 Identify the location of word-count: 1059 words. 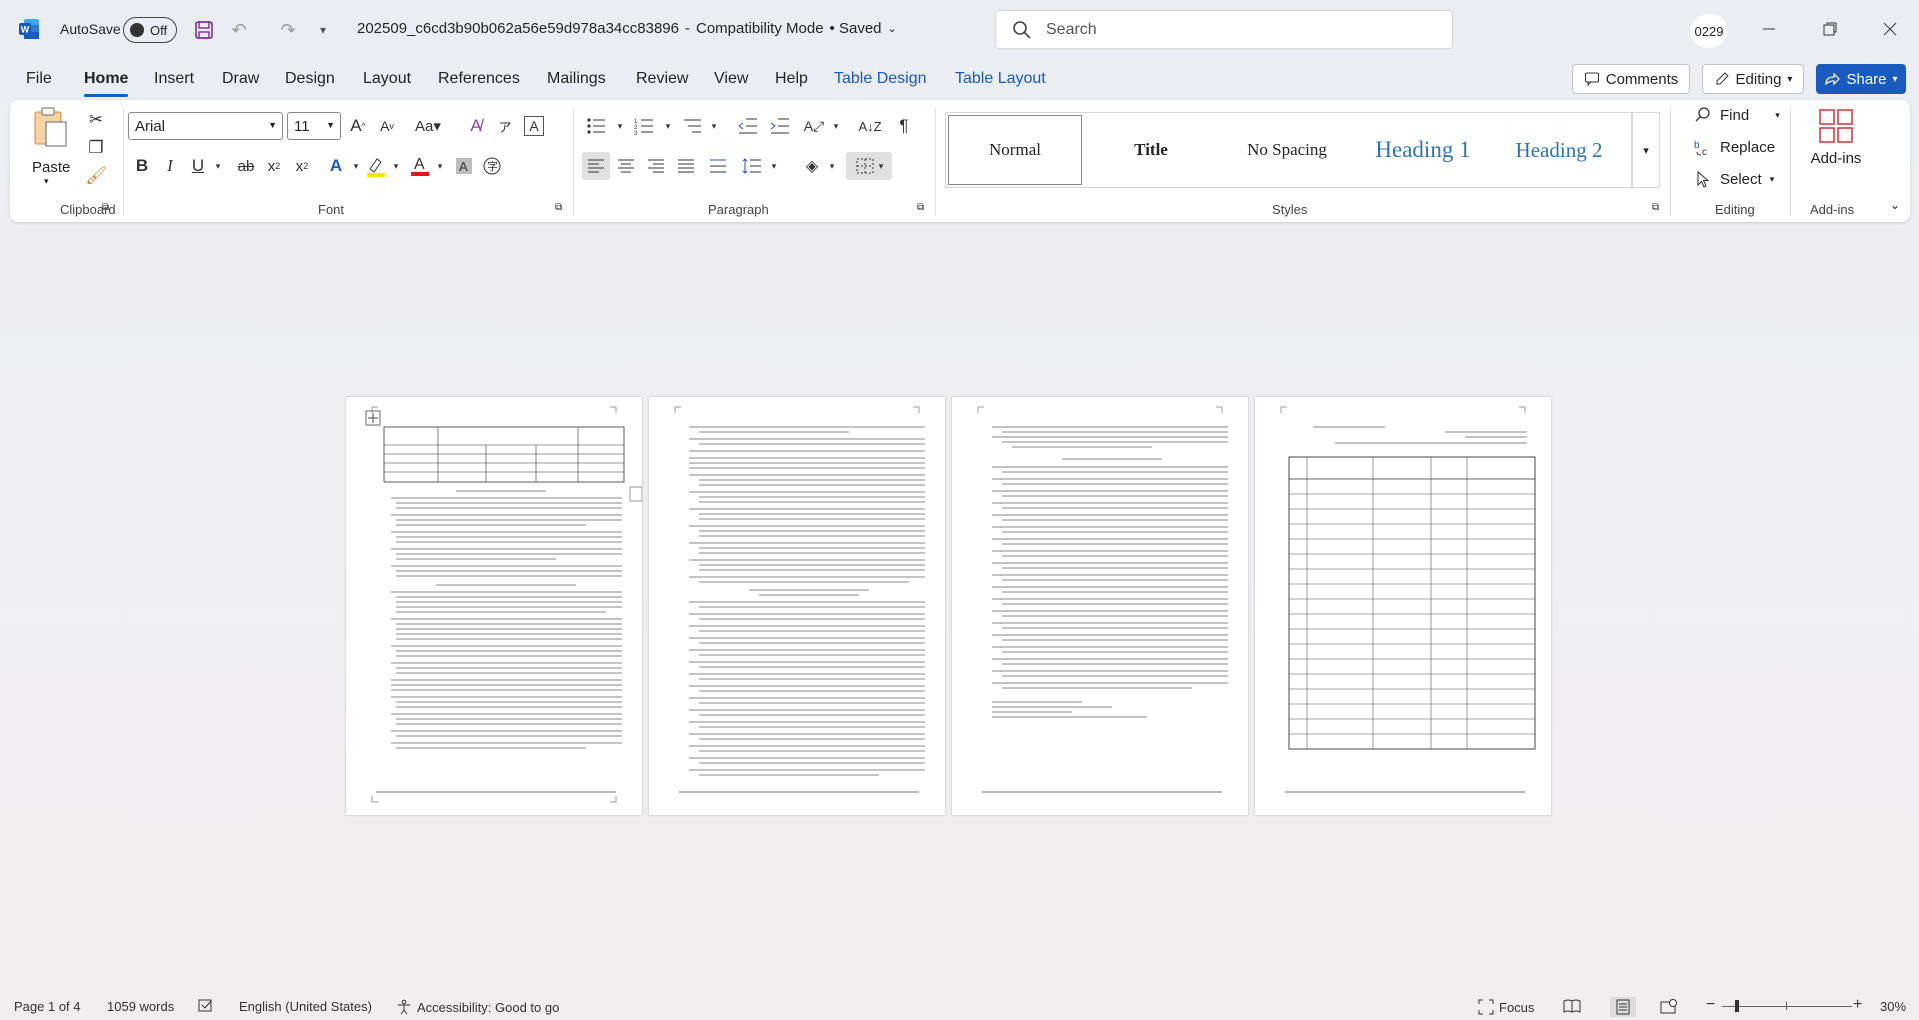
(140, 1006).